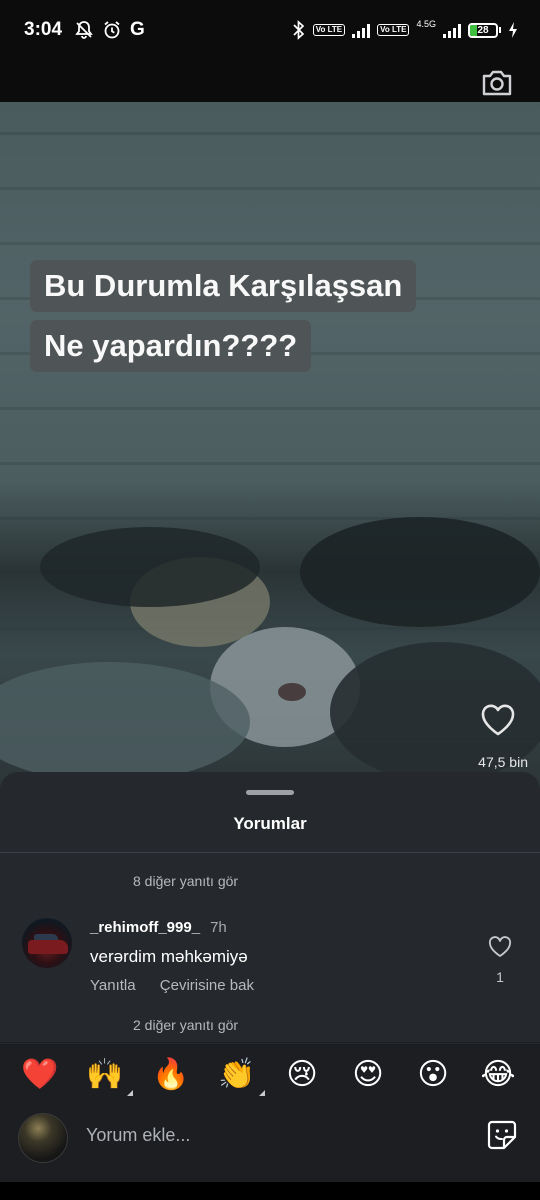 Image resolution: width=540 pixels, height=1200 pixels. I want to click on comments-title: Yorumlar, so click(270, 823).